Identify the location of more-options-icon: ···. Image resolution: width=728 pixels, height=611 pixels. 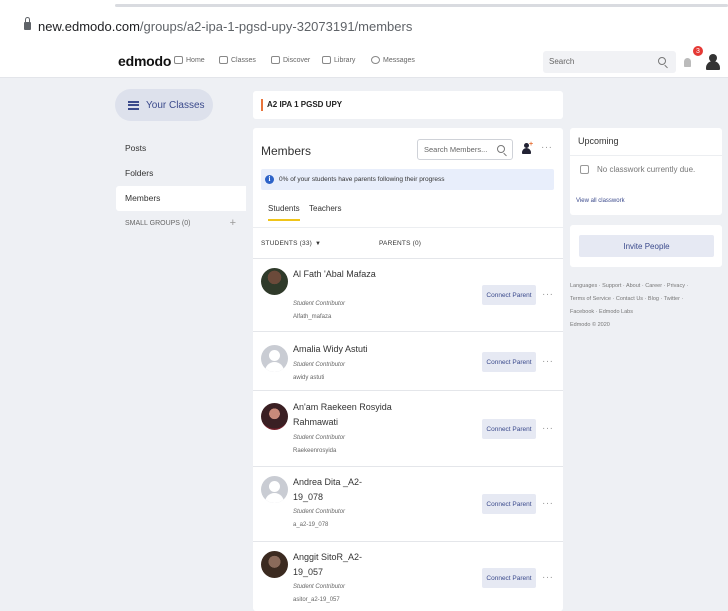
(547, 147).